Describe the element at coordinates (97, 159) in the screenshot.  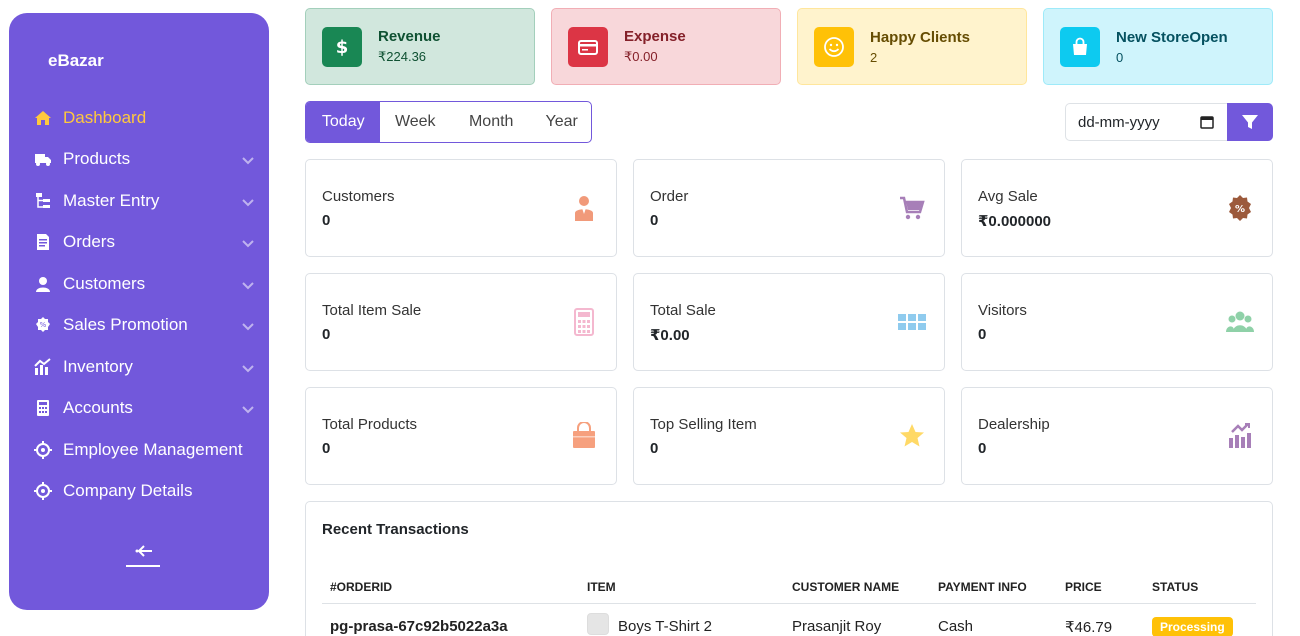
I see `sidebar-item-label: Products` at that location.